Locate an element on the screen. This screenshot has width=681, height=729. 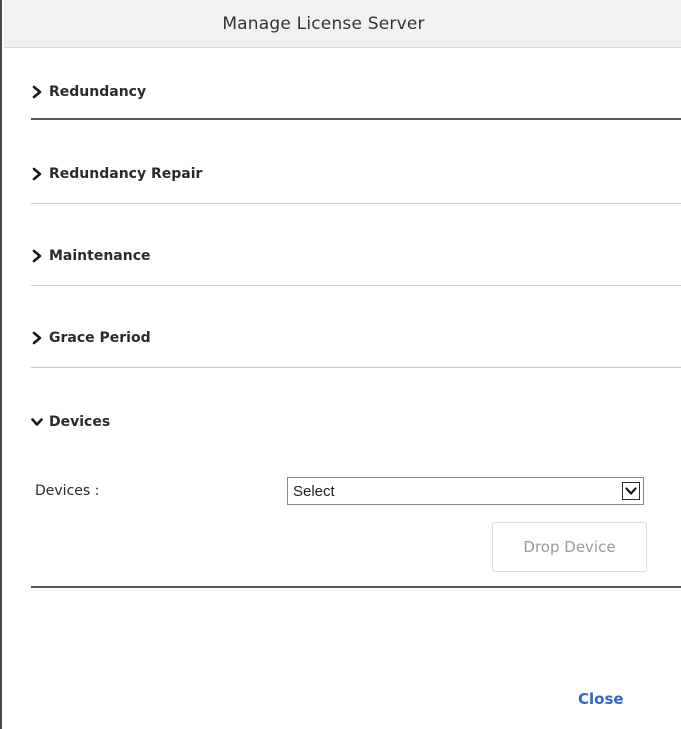
devices-select-value: Select is located at coordinates (314, 491).